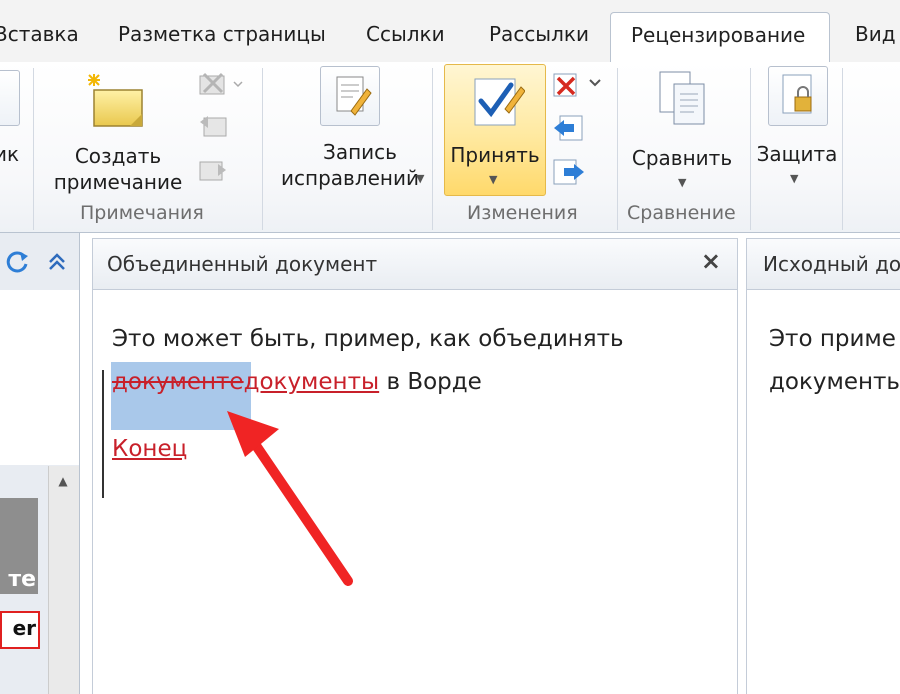 This screenshot has height=694, width=900. Describe the element at coordinates (149, 449) in the screenshot. I see `inserted-end-text: Конец` at that location.